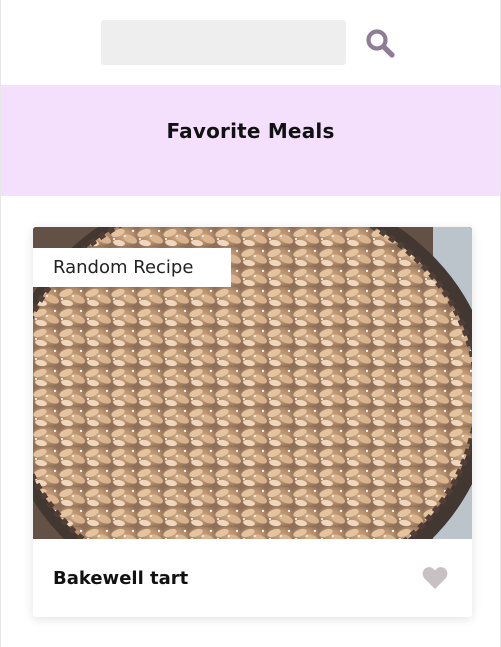 Image resolution: width=501 pixels, height=647 pixels. Describe the element at coordinates (132, 267) in the screenshot. I see `random-recipe-badge: Random Recipe` at that location.